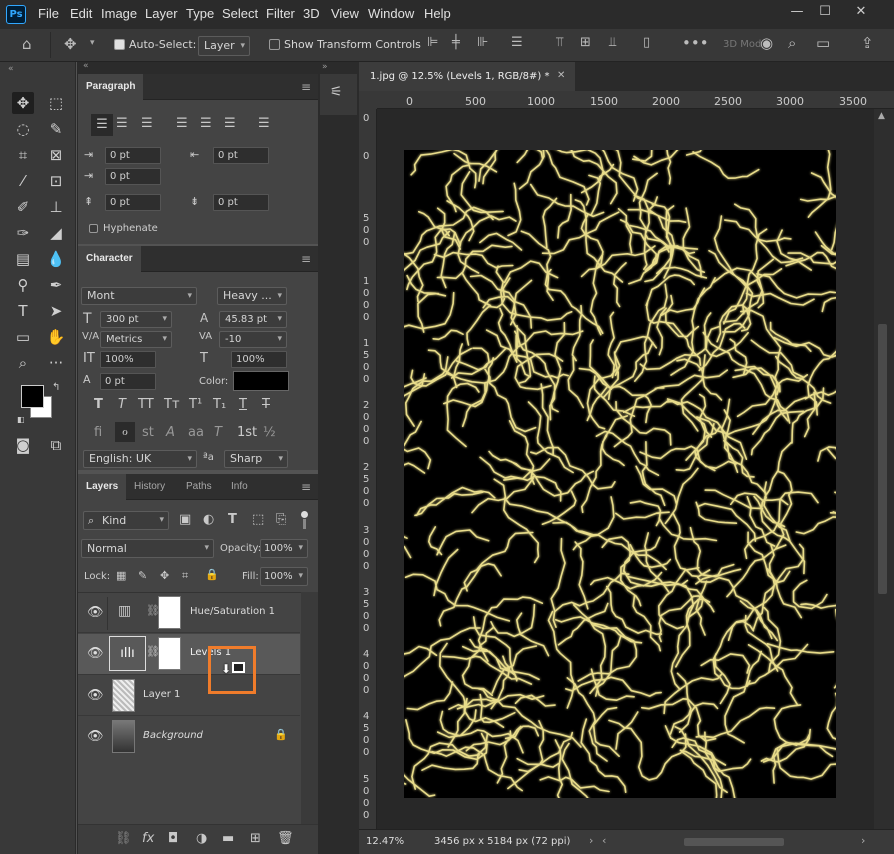  What do you see at coordinates (559, 42) in the screenshot?
I see `align-top-icon: ⫪` at bounding box center [559, 42].